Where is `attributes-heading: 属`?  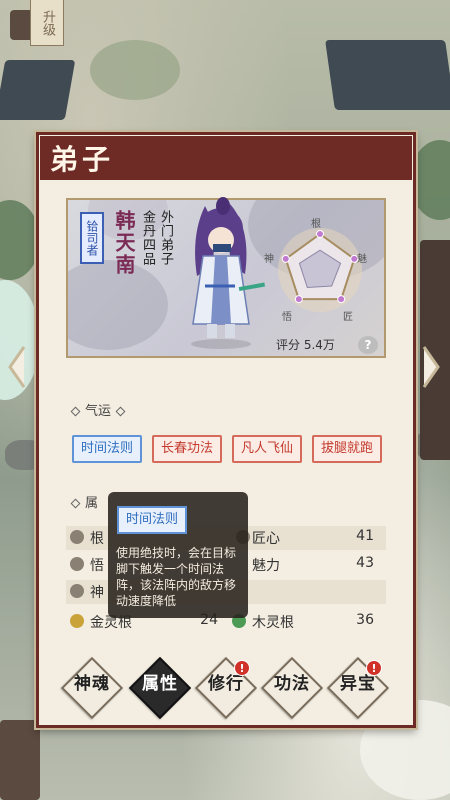 attributes-heading: 属 is located at coordinates (82, 501).